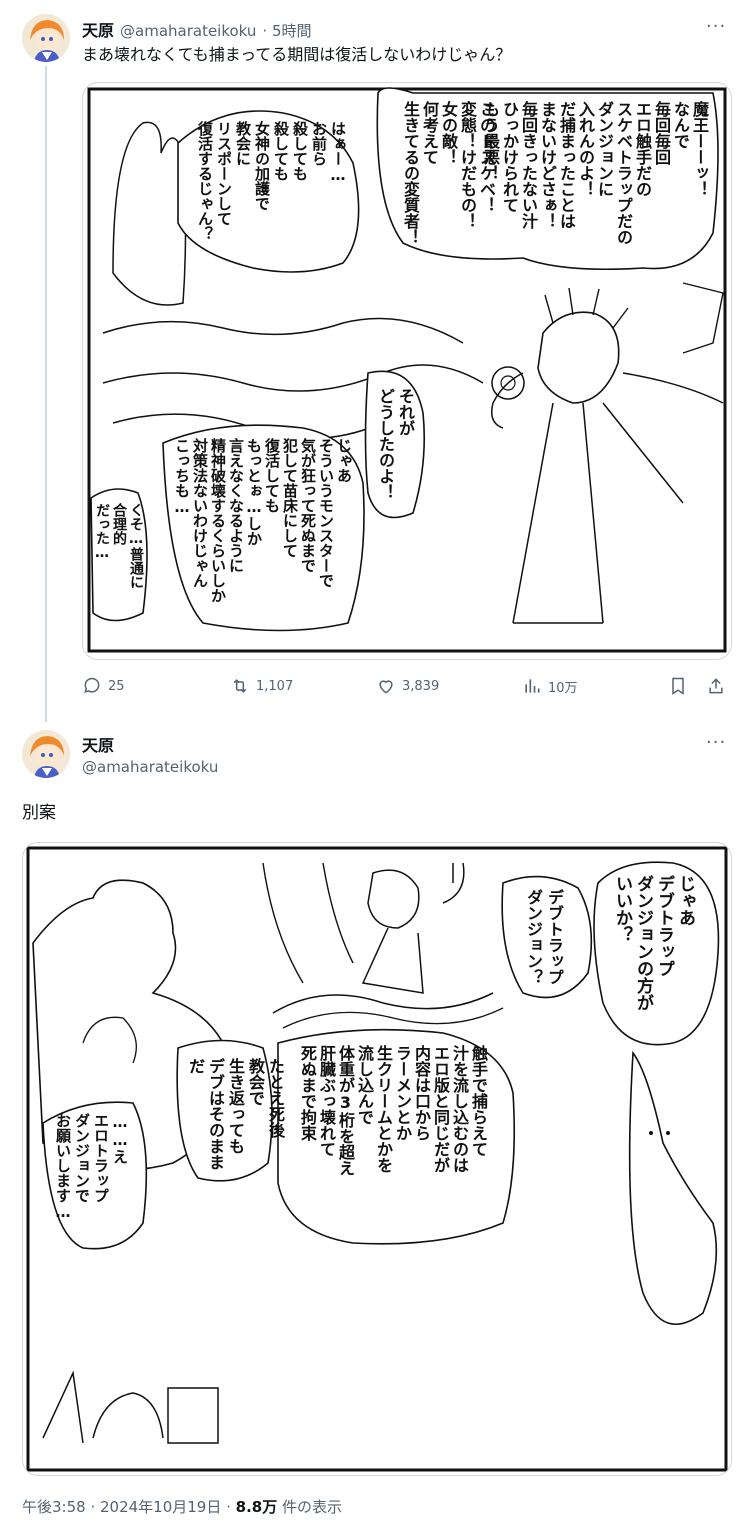 The image size is (748, 1526). Describe the element at coordinates (275, 686) in the screenshot. I see `retweet-count: 1,107` at that location.